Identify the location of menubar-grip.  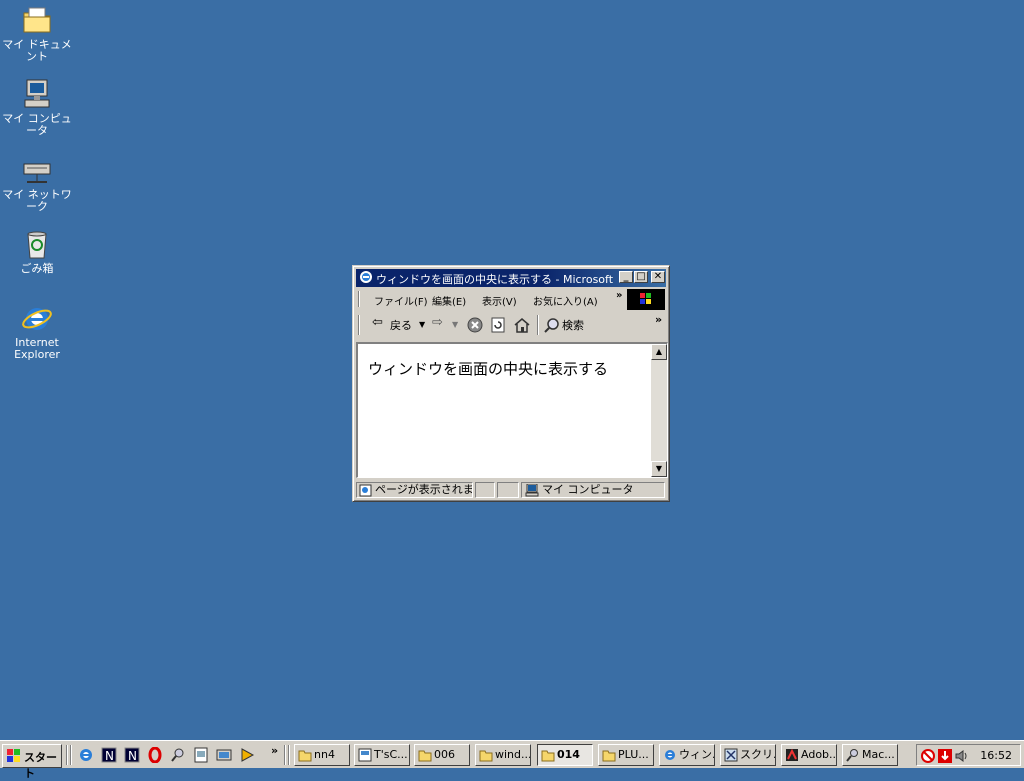
(359, 299).